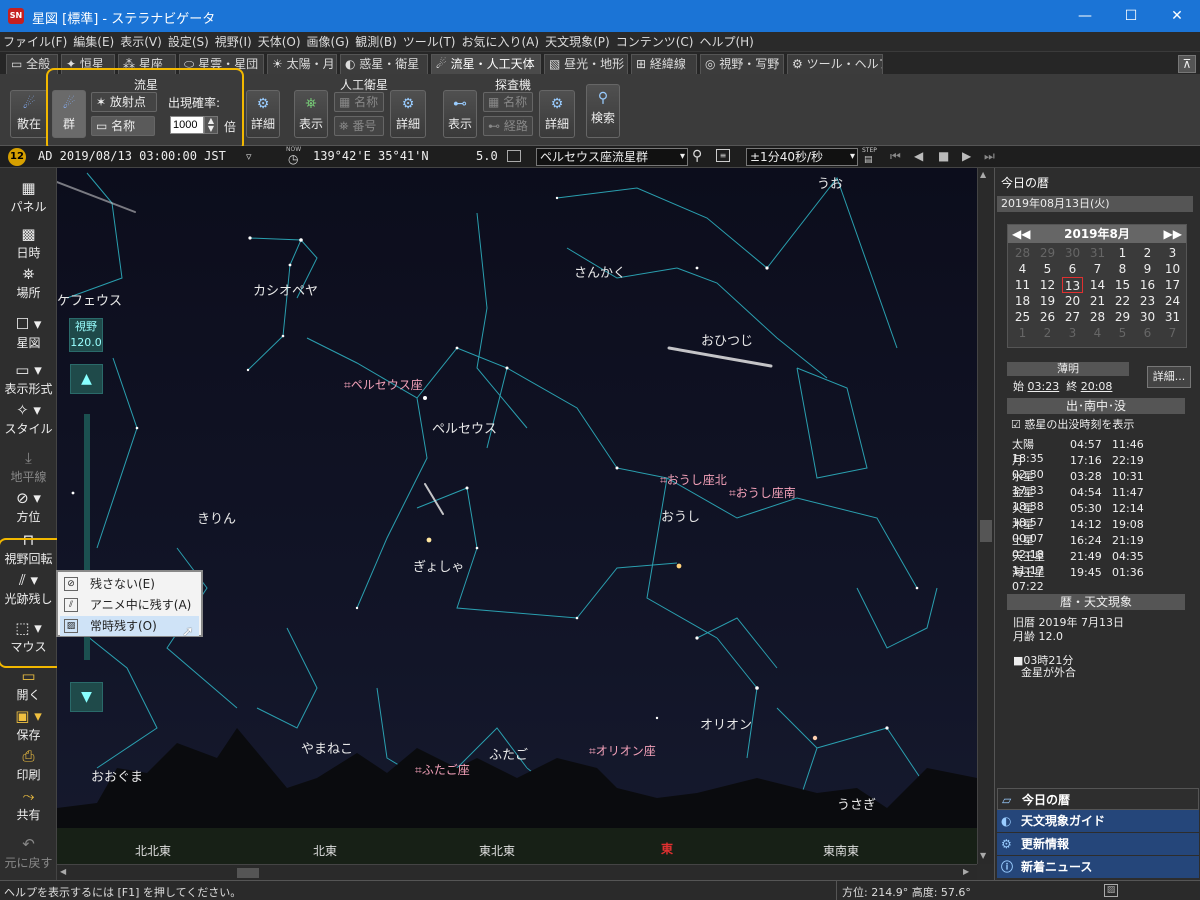 Image resolution: width=1200 pixels, height=900 pixels. Describe the element at coordinates (943, 156) in the screenshot. I see `stop-icon: ■` at that location.